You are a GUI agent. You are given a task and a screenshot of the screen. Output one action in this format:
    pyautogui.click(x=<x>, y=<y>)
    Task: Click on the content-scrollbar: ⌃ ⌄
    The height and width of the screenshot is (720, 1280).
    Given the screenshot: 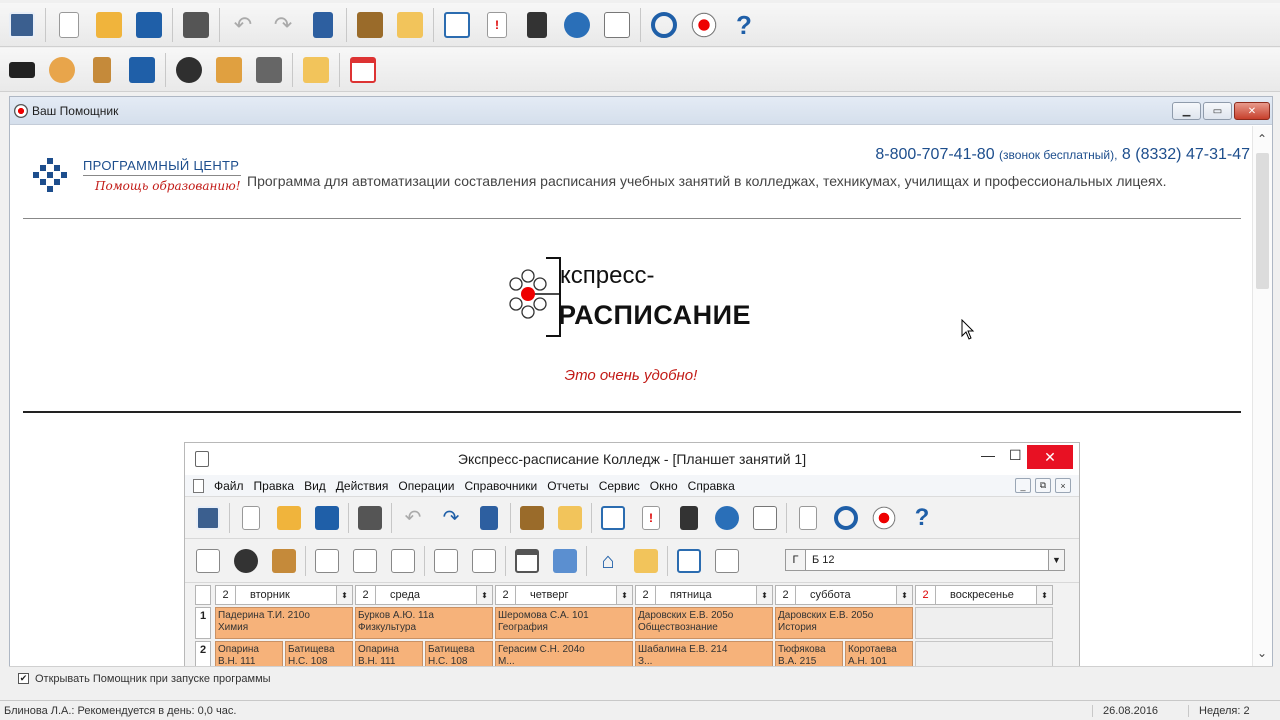 What is the action you would take?
    pyautogui.click(x=1262, y=396)
    